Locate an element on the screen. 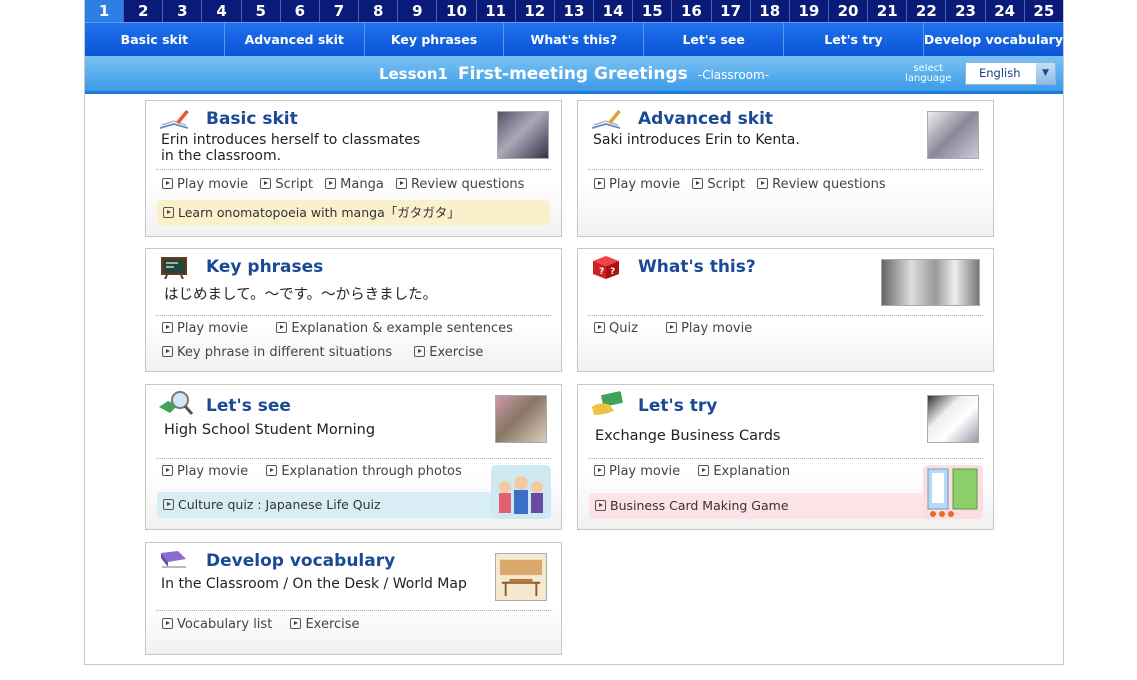  lesson-number-2: 2 is located at coordinates (144, 11).